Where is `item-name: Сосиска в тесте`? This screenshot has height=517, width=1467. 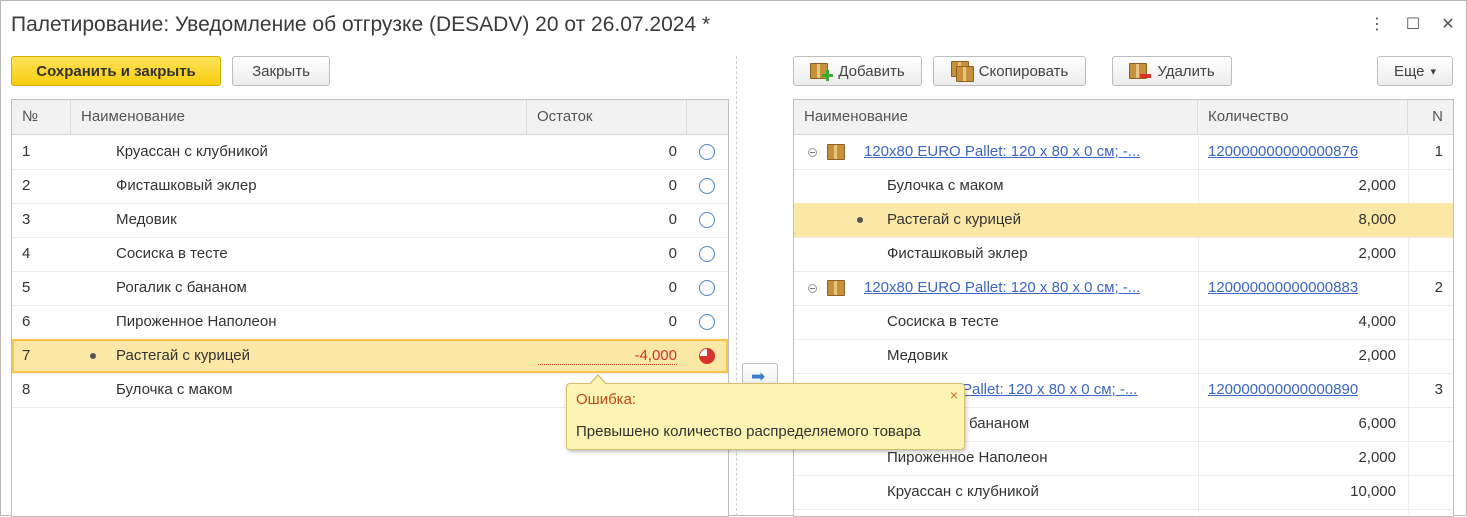
item-name: Сосиска в тесте is located at coordinates (943, 321).